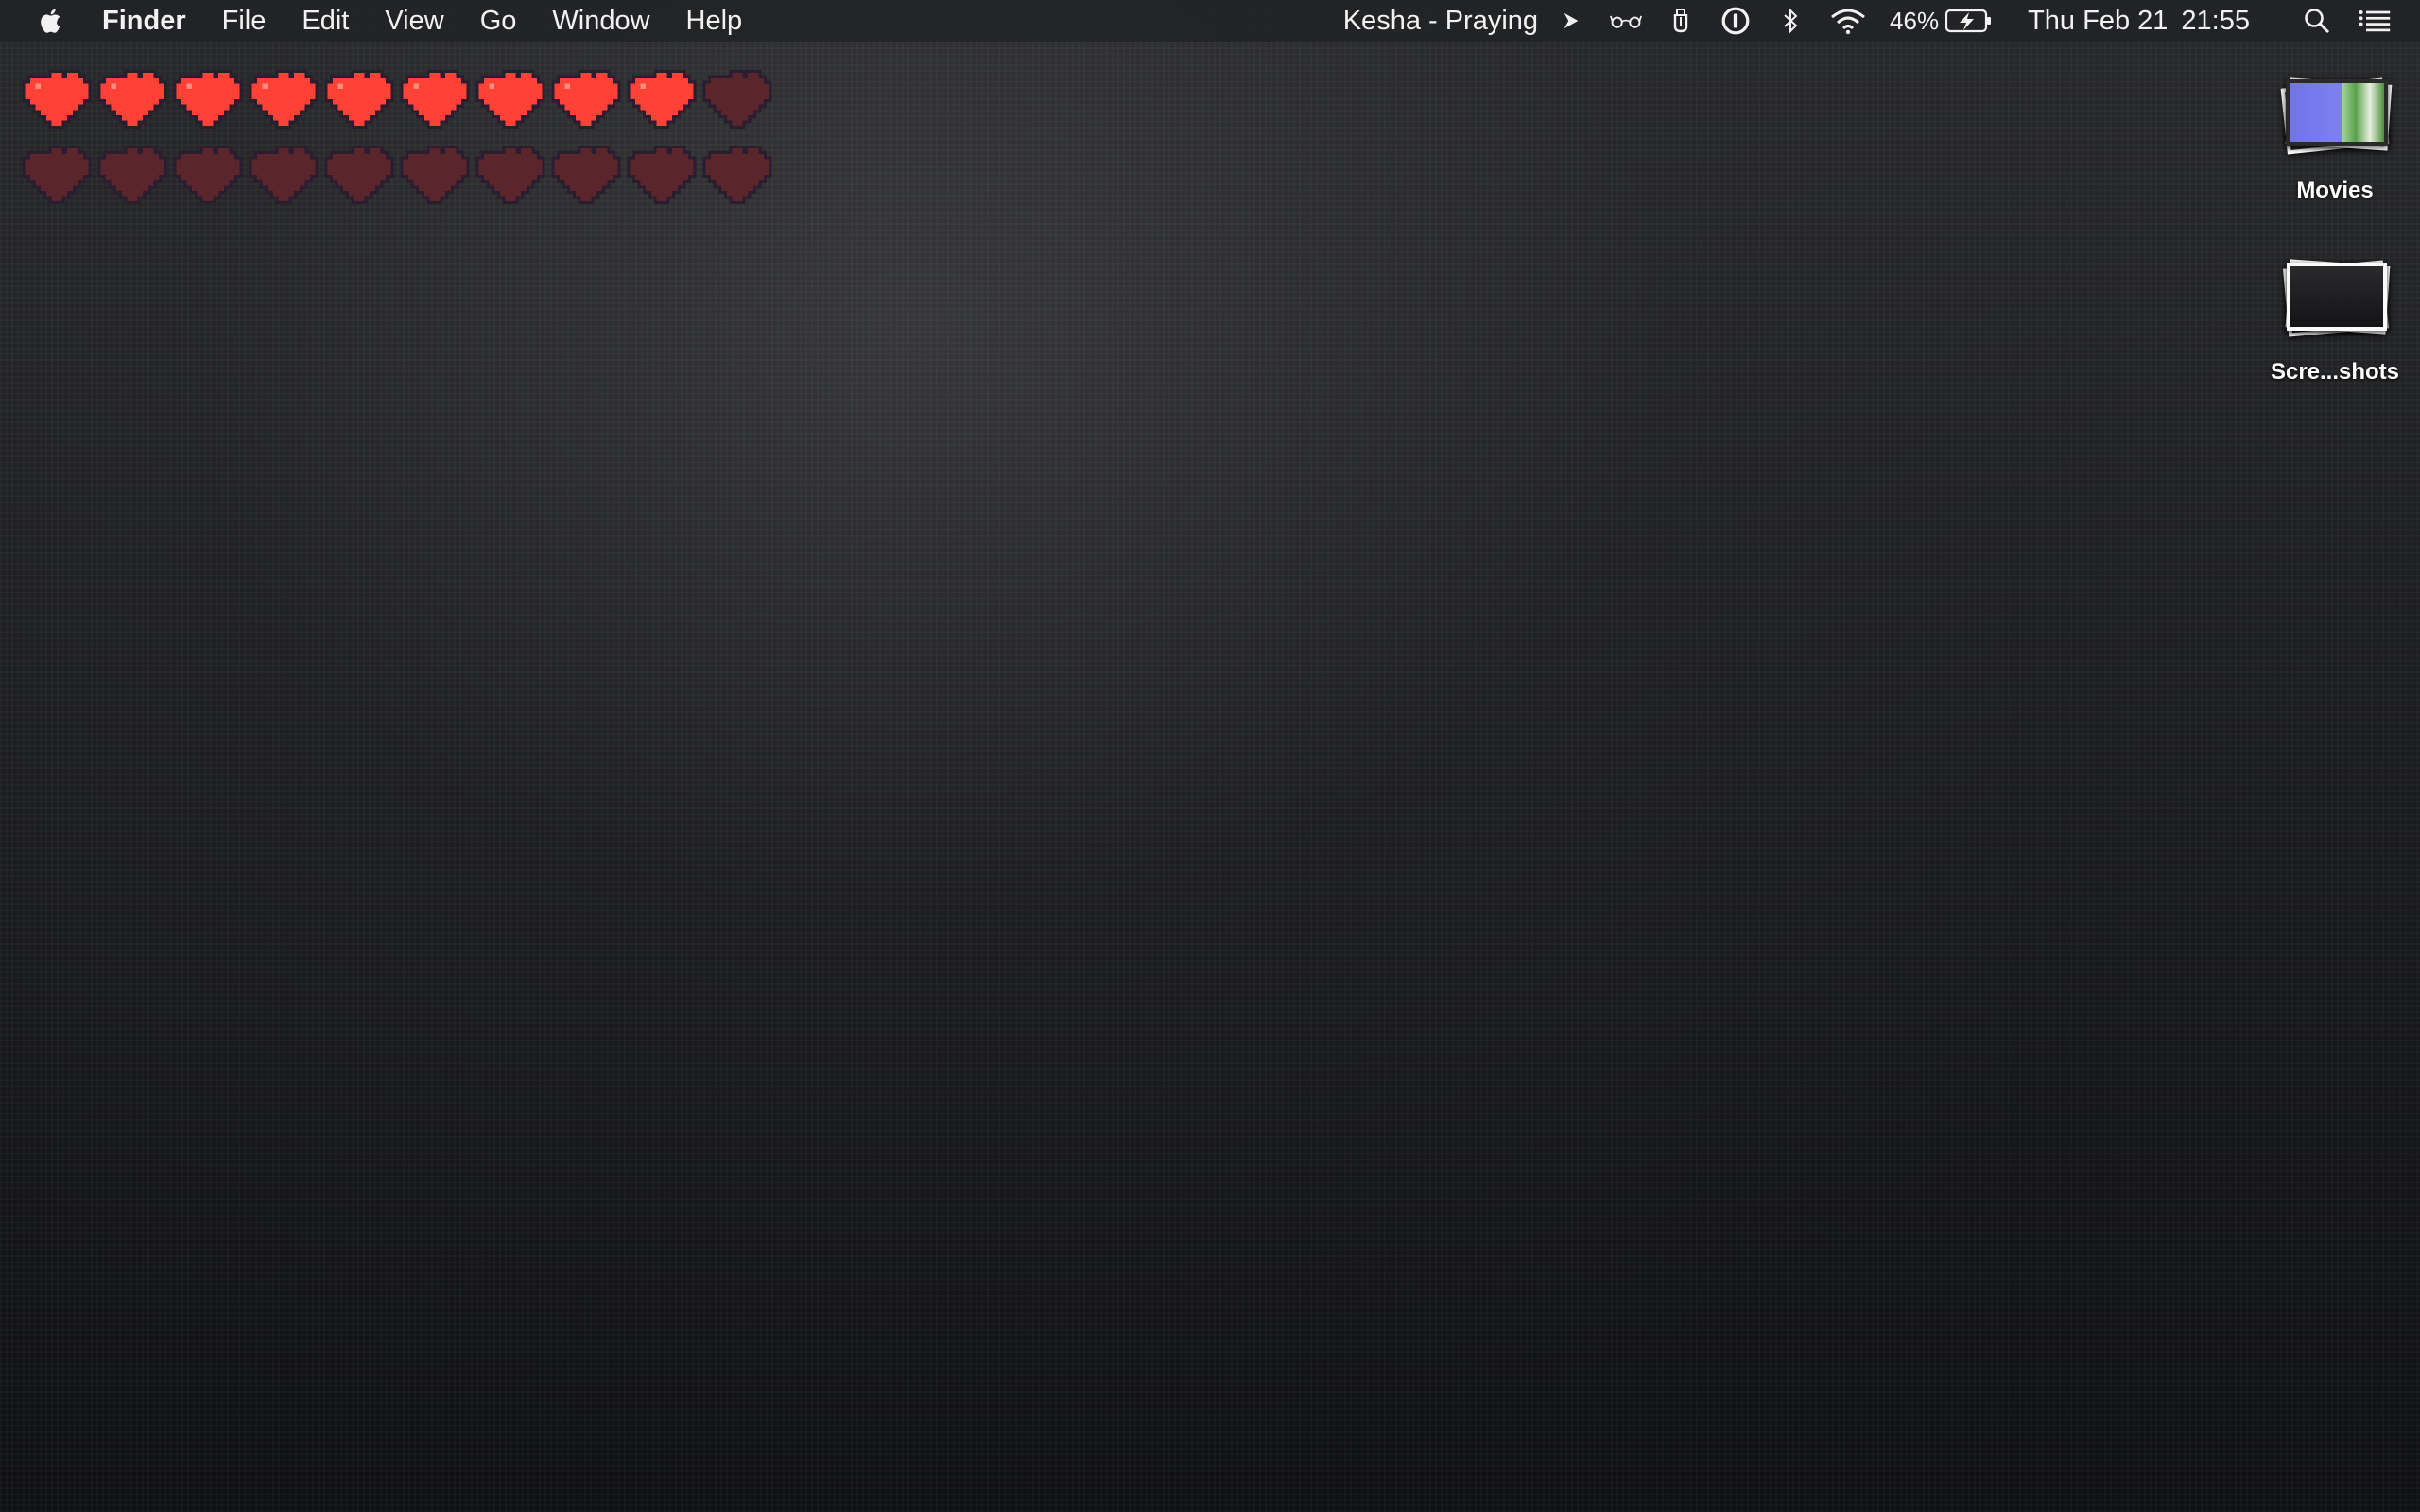  I want to click on desktop-icon-label-movies: Movies, so click(2335, 190).